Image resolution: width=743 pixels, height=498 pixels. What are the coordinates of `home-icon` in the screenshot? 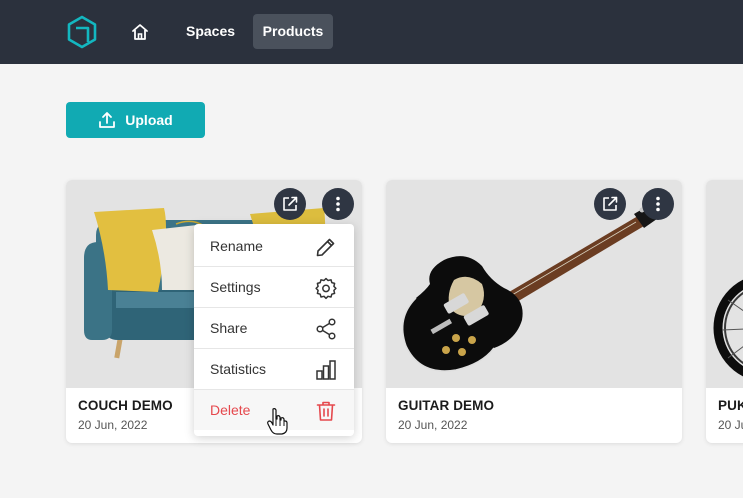 It's located at (140, 32).